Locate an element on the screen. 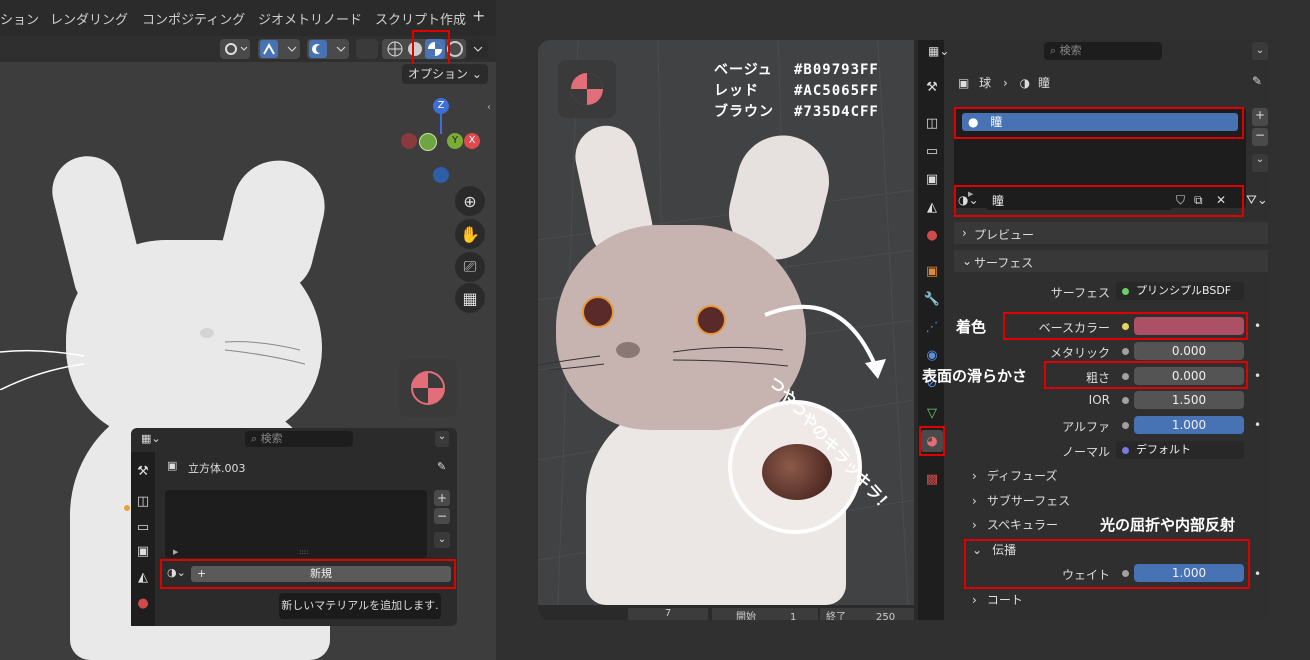  breadcrumb-object: 球 is located at coordinates (985, 83).